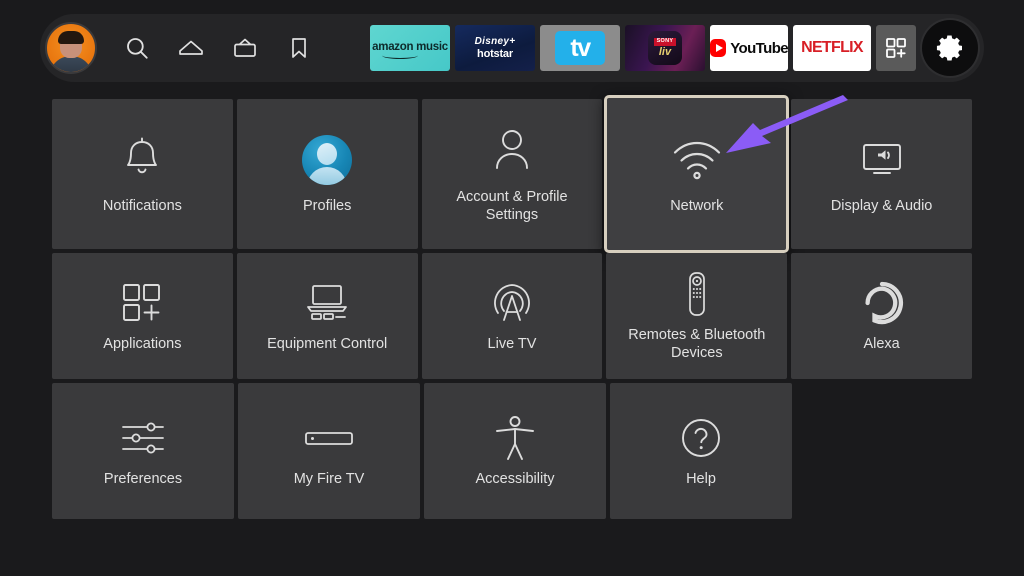  Describe the element at coordinates (697, 294) in the screenshot. I see `remote-control-icon` at that location.